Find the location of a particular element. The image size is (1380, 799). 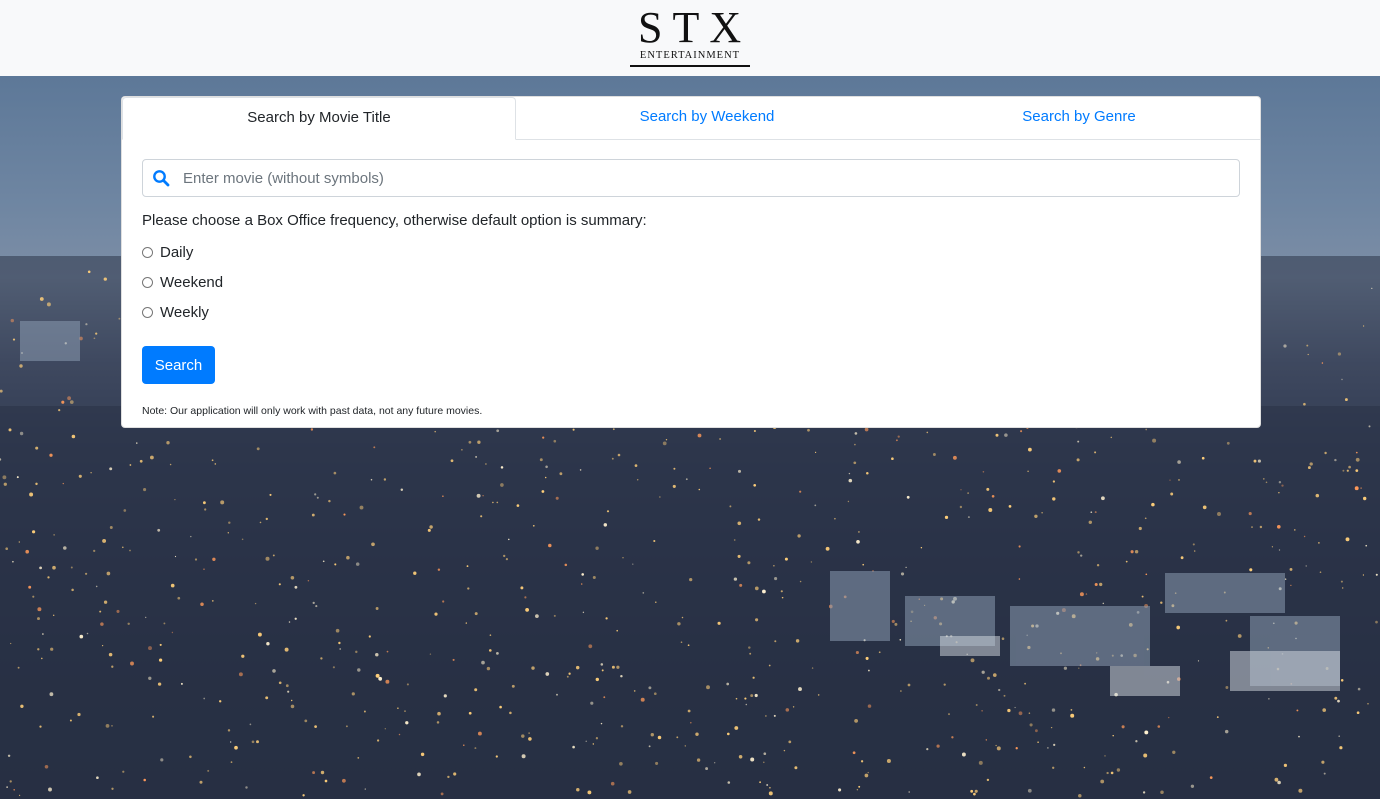

radio-label: Weekly is located at coordinates (184, 312).